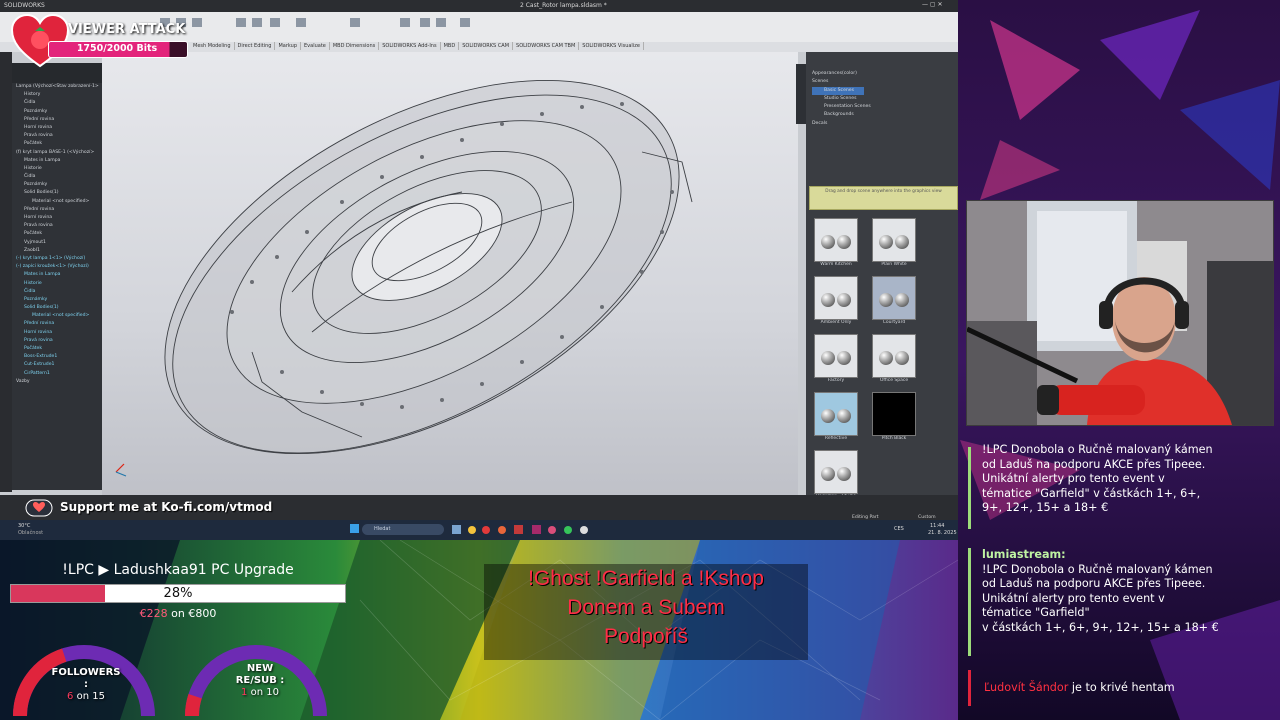 Image resolution: width=1280 pixels, height=720 pixels. What do you see at coordinates (57, 95) in the screenshot?
I see `feature-tree-item: History` at bounding box center [57, 95].